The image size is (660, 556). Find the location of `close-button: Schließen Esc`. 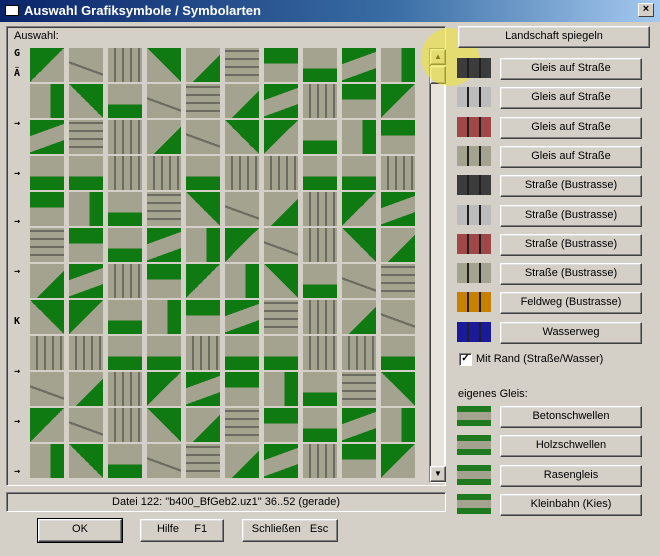

close-button: Schließen Esc is located at coordinates (290, 530).